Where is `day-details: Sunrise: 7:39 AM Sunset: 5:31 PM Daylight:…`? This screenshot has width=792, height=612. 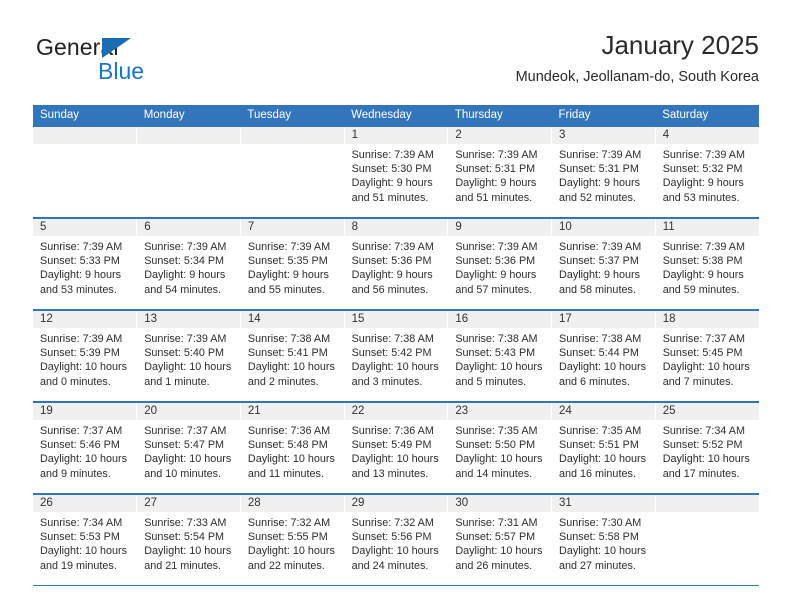
day-details: Sunrise: 7:39 AM Sunset: 5:31 PM Daylight:… is located at coordinates (603, 174).